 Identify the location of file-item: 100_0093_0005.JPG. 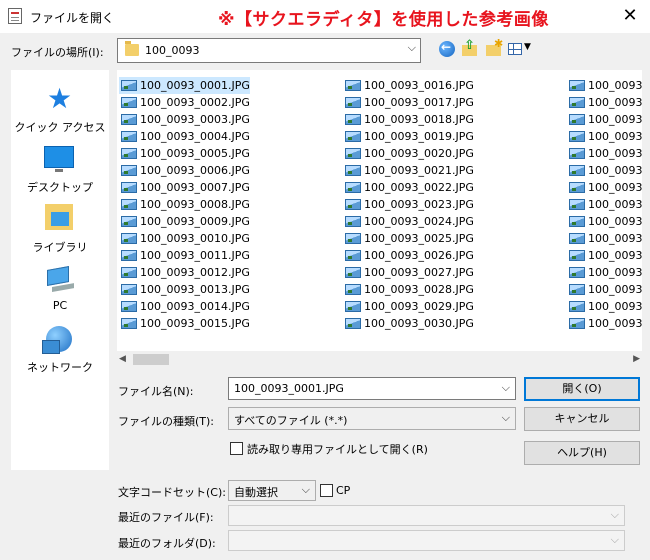
(184, 153).